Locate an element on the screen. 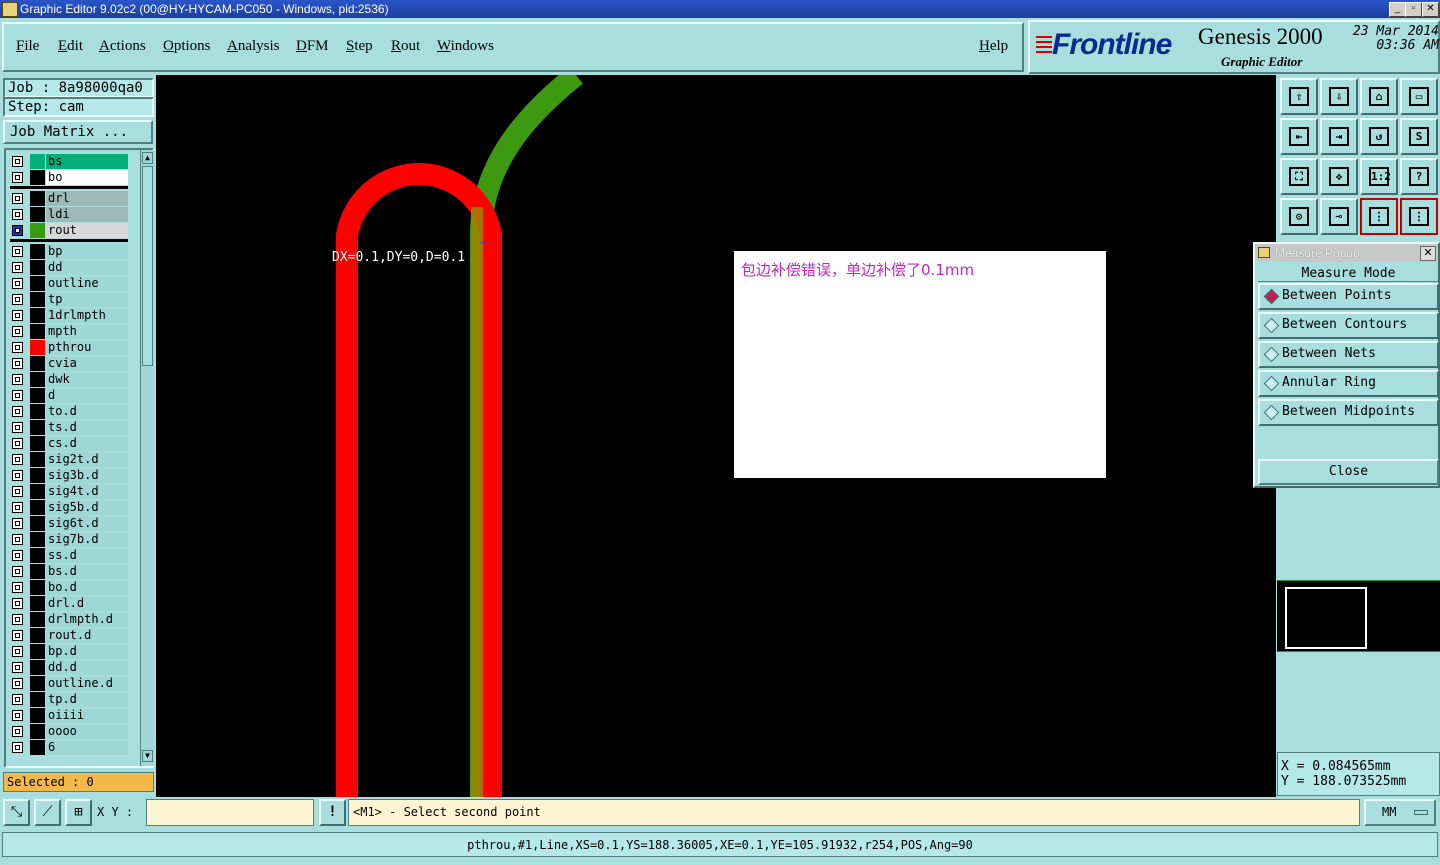  layer-name: tp is located at coordinates (87, 299).